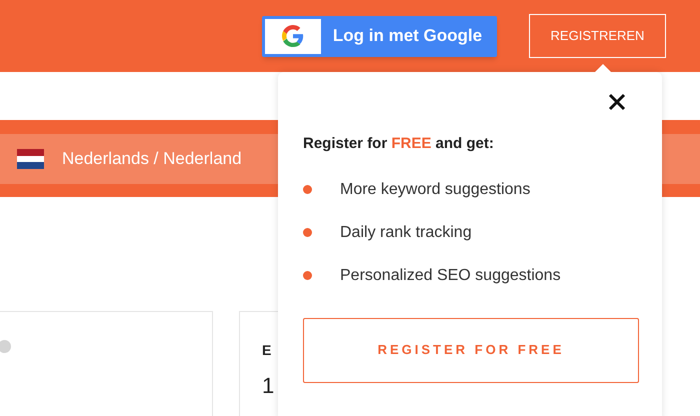 This screenshot has width=700, height=416. What do you see at coordinates (268, 386) in the screenshot?
I see `card-value: 1` at bounding box center [268, 386].